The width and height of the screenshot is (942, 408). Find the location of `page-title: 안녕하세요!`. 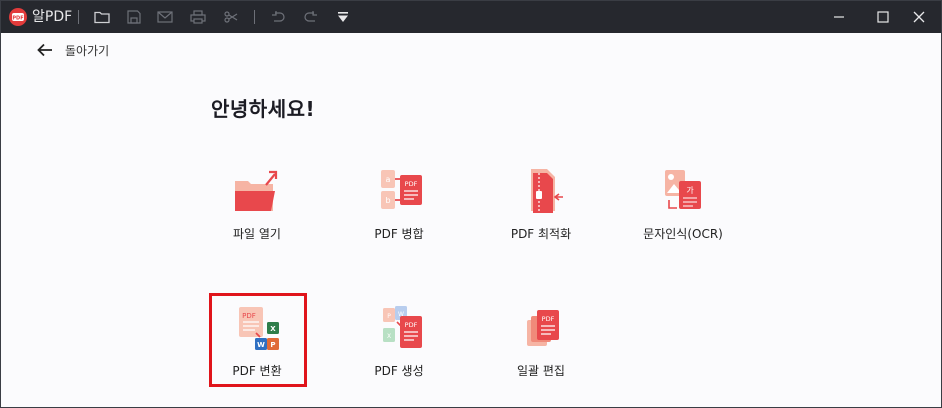

page-title: 안녕하세요! is located at coordinates (263, 109).